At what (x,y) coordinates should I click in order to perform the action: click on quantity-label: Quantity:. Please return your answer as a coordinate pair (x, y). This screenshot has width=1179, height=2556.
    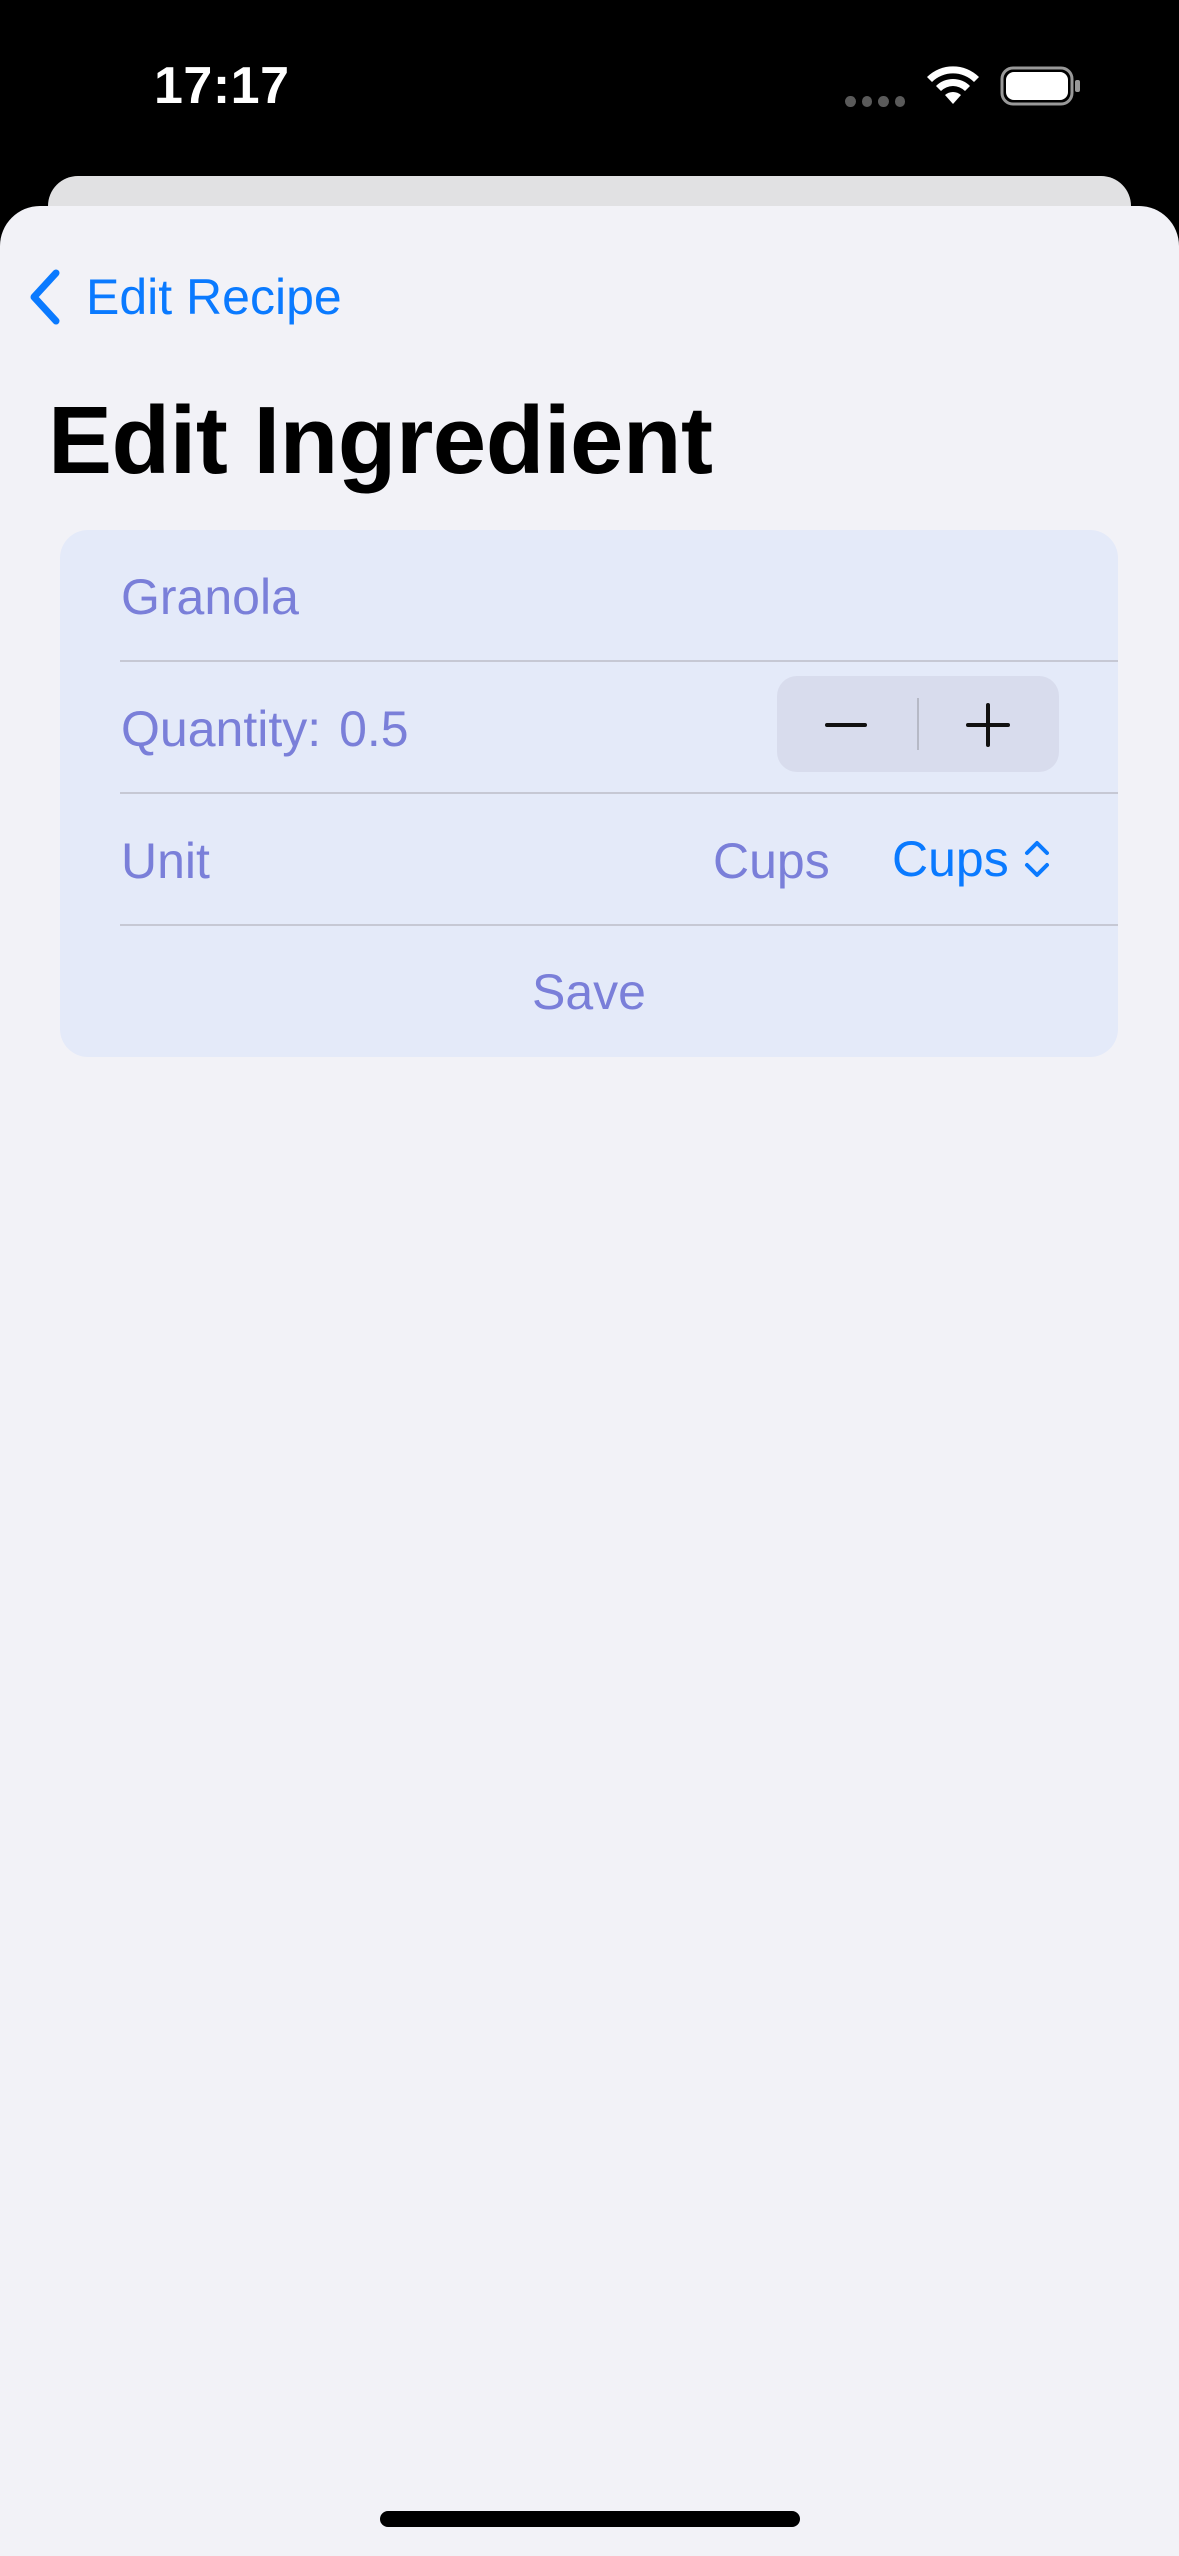
    Looking at the image, I should click on (221, 729).